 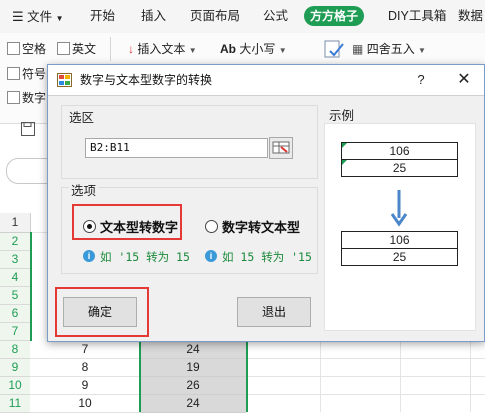 What do you see at coordinates (34, 74) in the screenshot?
I see `checkbox-symbol-label: 符号` at bounding box center [34, 74].